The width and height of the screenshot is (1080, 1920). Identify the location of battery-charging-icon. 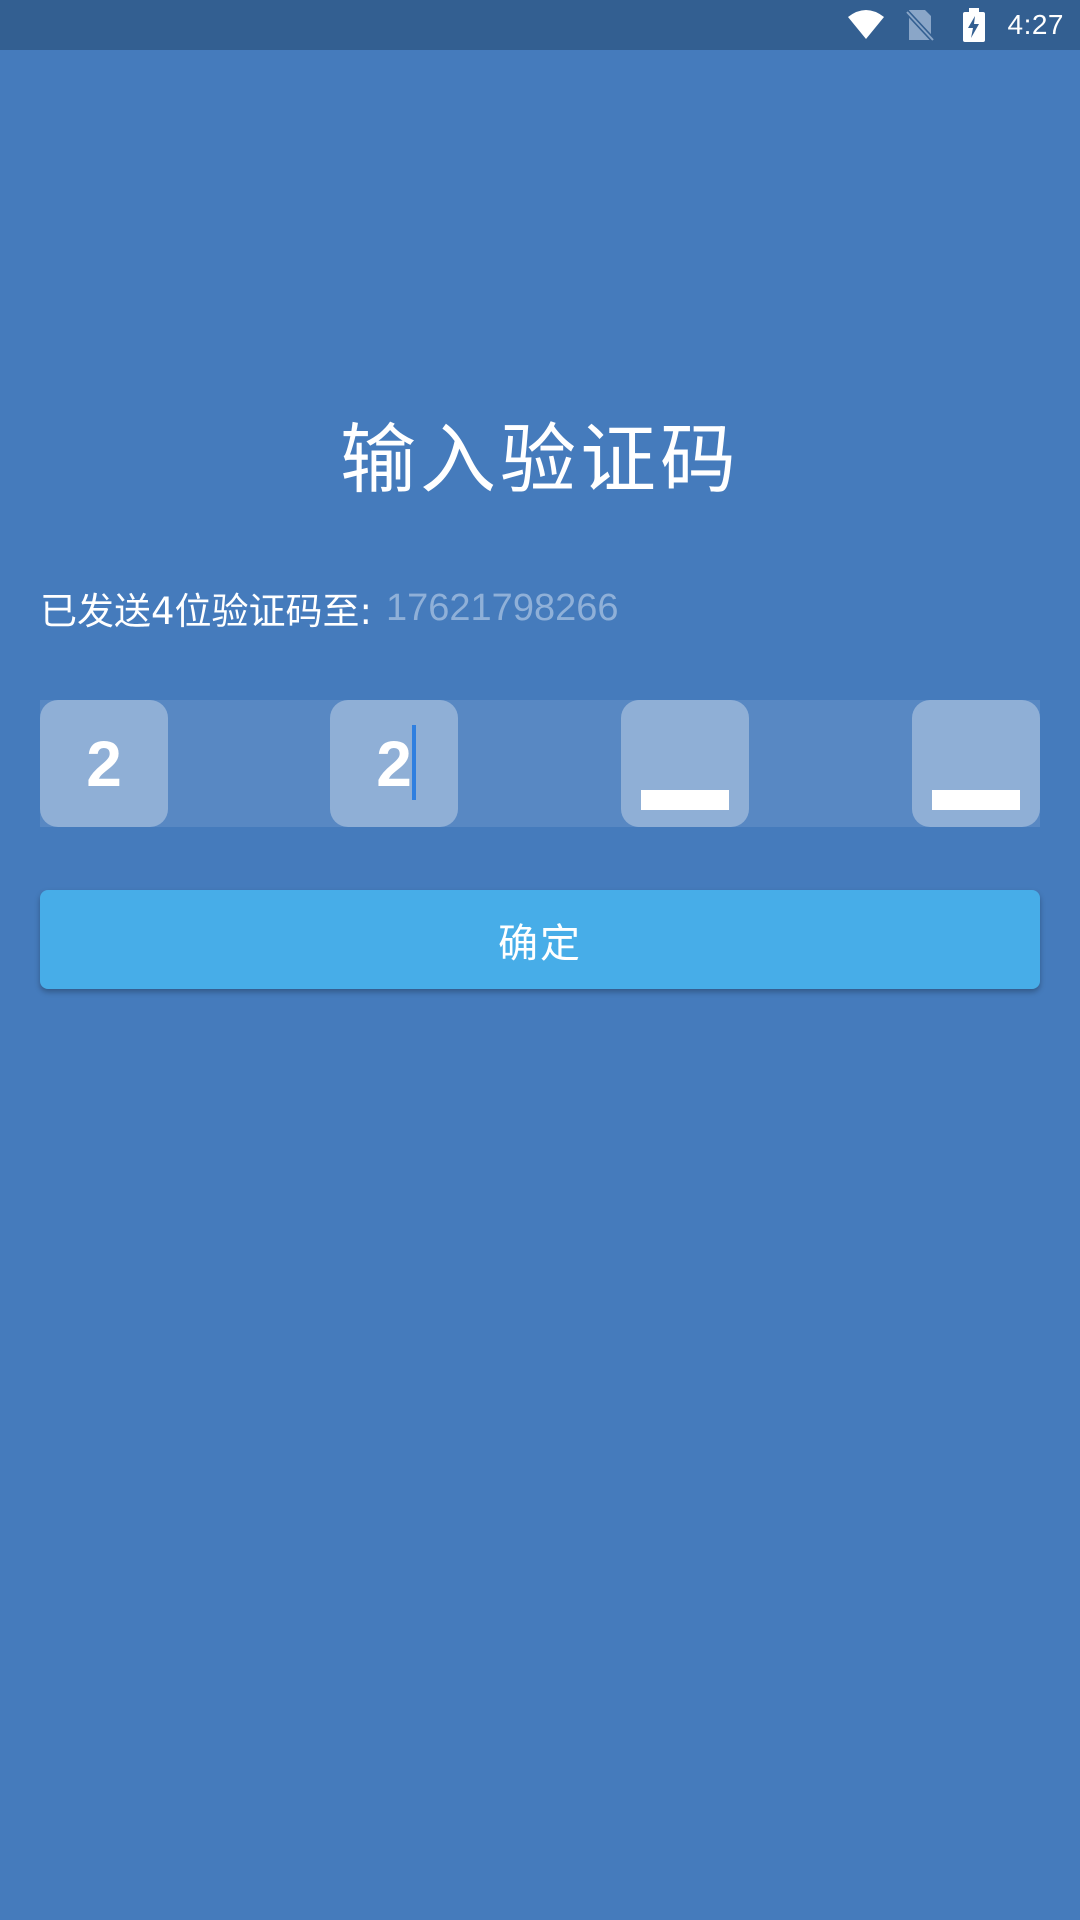
(974, 25).